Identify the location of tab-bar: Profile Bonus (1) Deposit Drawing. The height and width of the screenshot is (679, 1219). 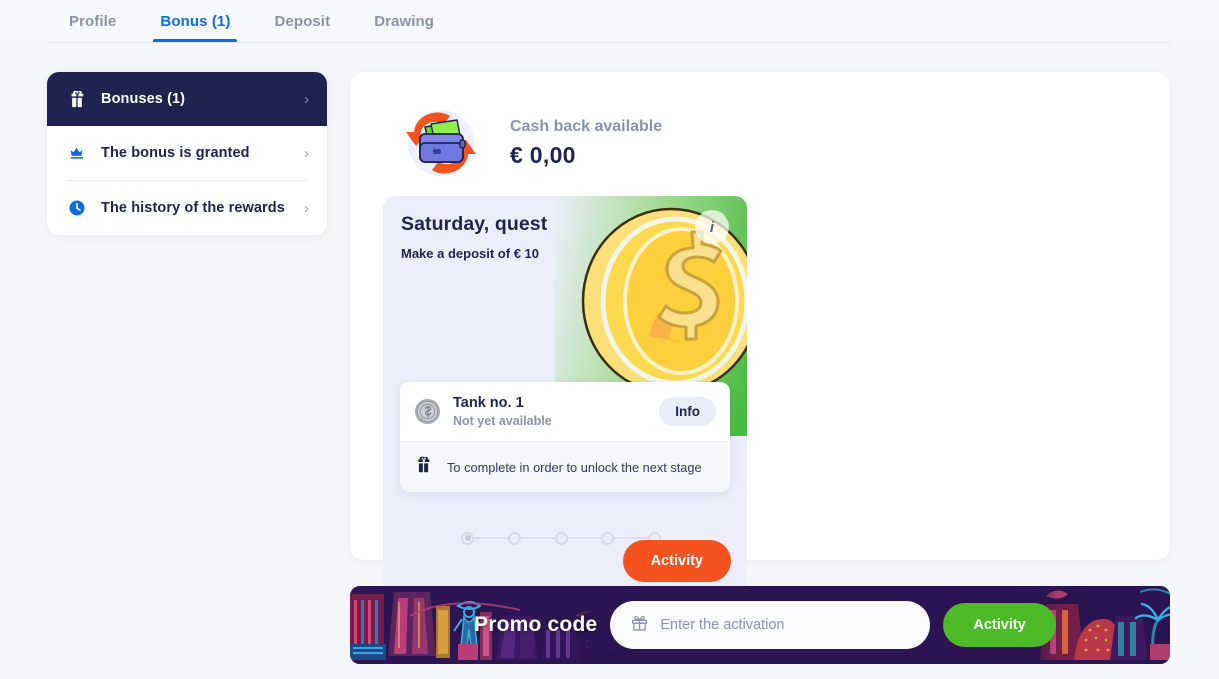
(609, 21).